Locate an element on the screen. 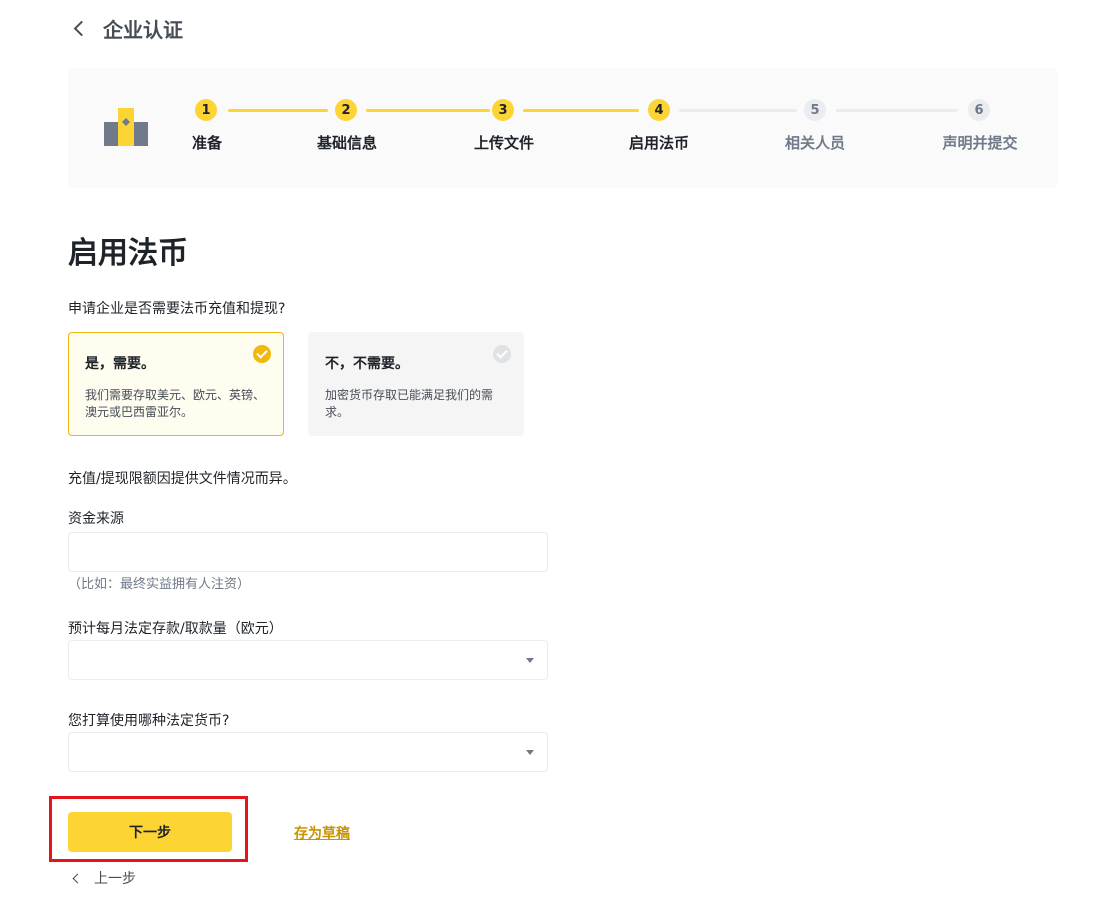  step-3-number: 3 is located at coordinates (503, 110).